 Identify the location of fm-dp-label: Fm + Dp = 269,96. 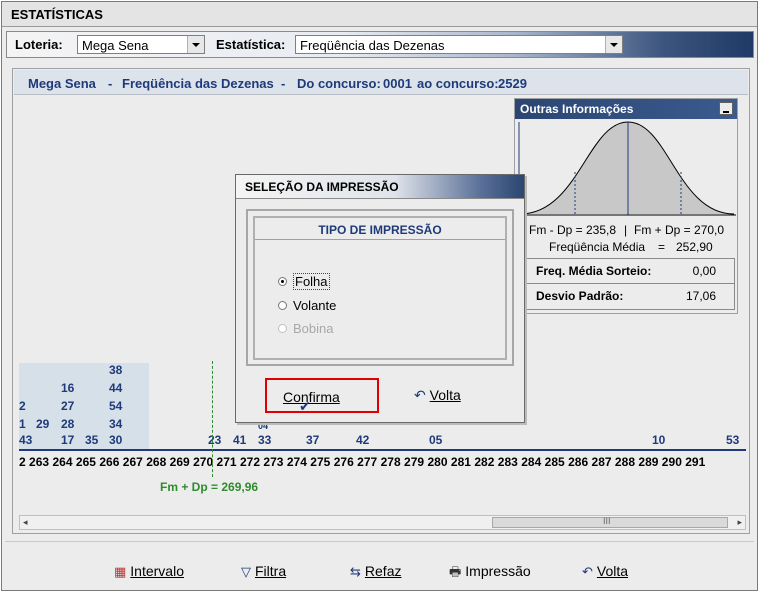
(209, 487).